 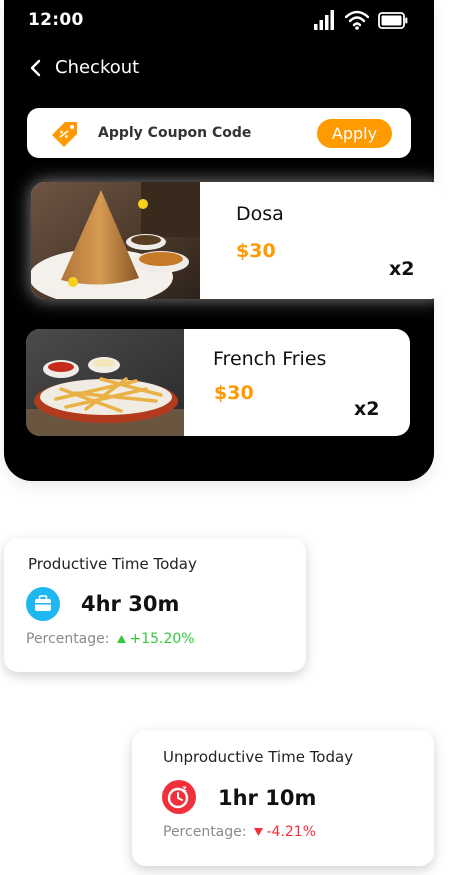 What do you see at coordinates (259, 832) in the screenshot?
I see `triangle-down-icon` at bounding box center [259, 832].